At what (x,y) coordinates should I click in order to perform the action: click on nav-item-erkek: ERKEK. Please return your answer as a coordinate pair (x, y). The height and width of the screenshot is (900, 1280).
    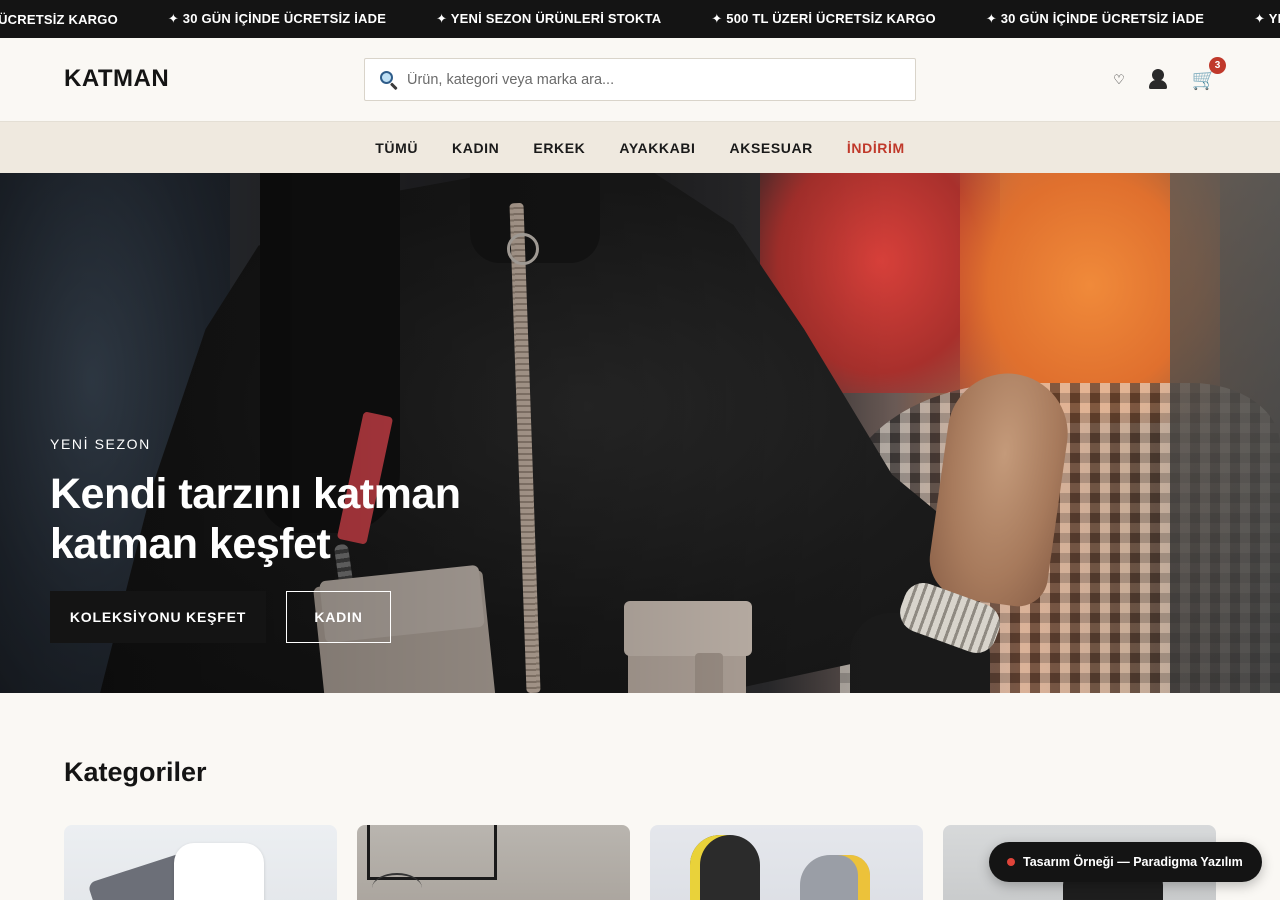
    Looking at the image, I should click on (559, 148).